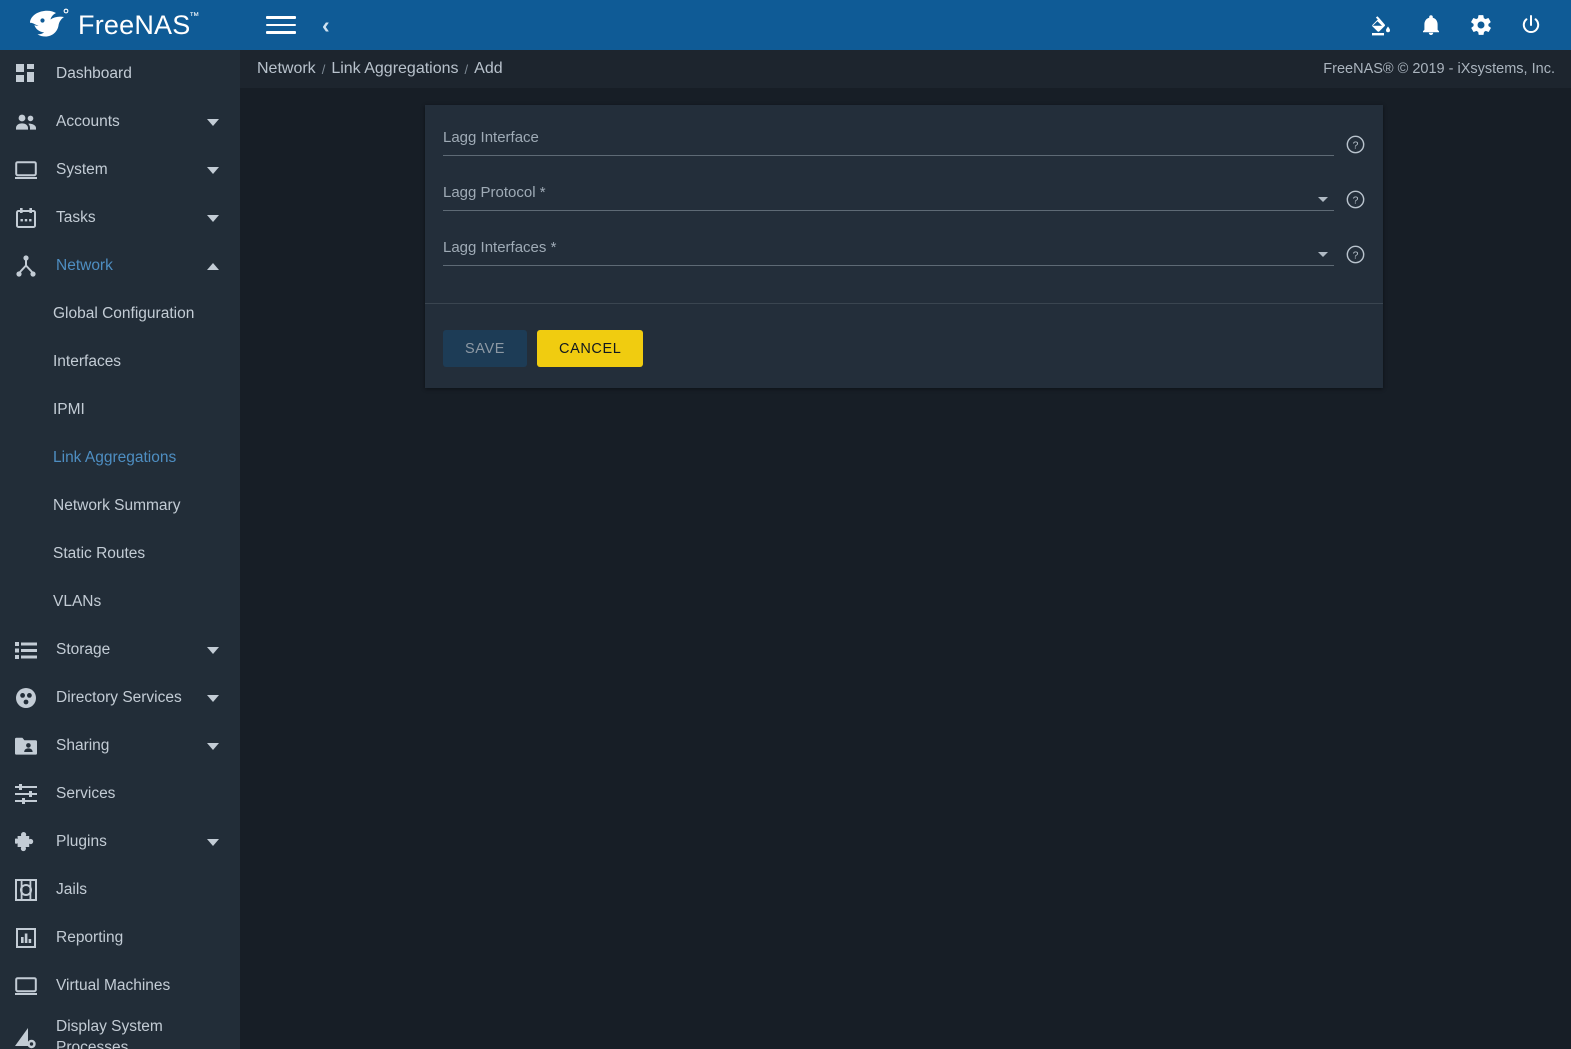  Describe the element at coordinates (491, 137) in the screenshot. I see `field-label: Lagg Interface` at that location.